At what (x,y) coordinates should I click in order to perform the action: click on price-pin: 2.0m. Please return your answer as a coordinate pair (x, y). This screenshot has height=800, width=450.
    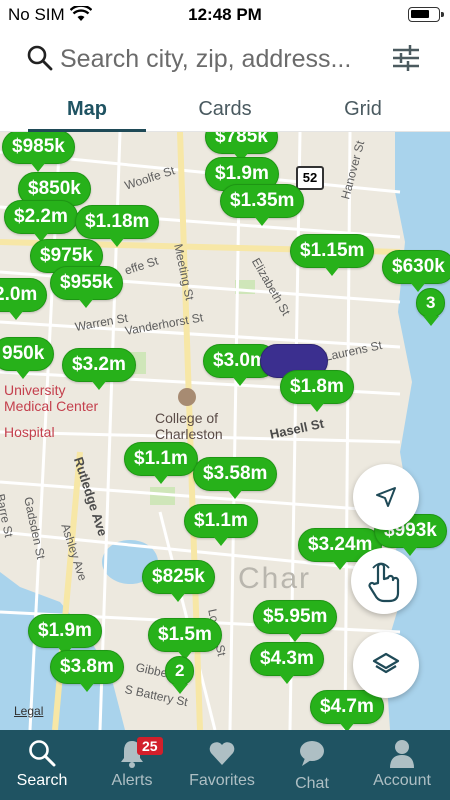
    Looking at the image, I should click on (24, 299).